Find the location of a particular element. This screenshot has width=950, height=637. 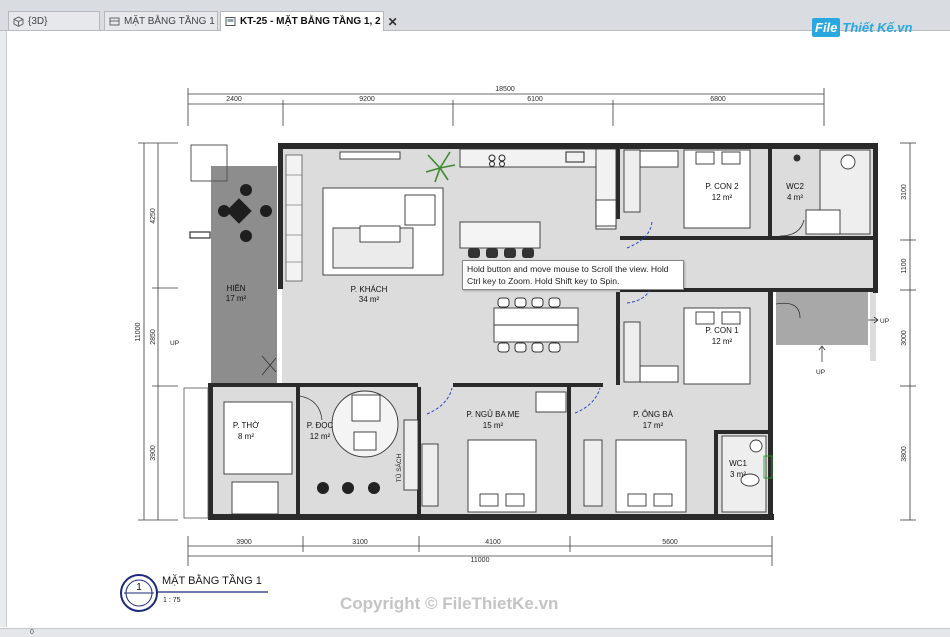

wall-right-lower is located at coordinates (770, 404).